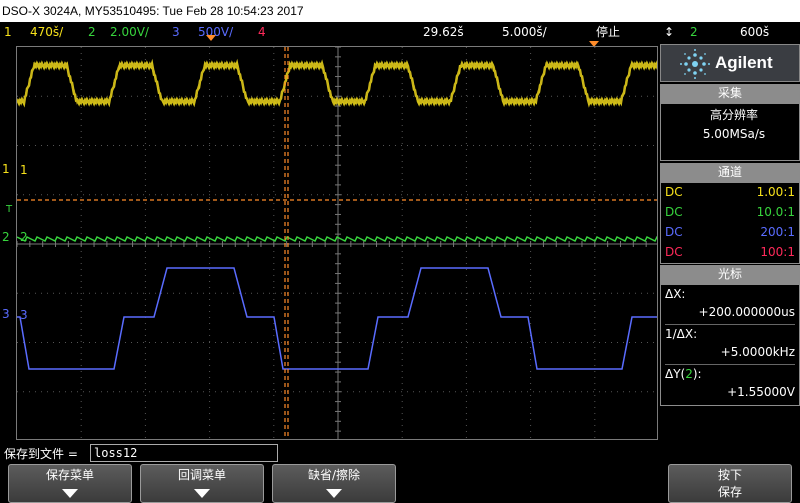 The height and width of the screenshot is (503, 800). What do you see at coordinates (6, 237) in the screenshot?
I see `ch2-ground-marker: 2` at bounding box center [6, 237].